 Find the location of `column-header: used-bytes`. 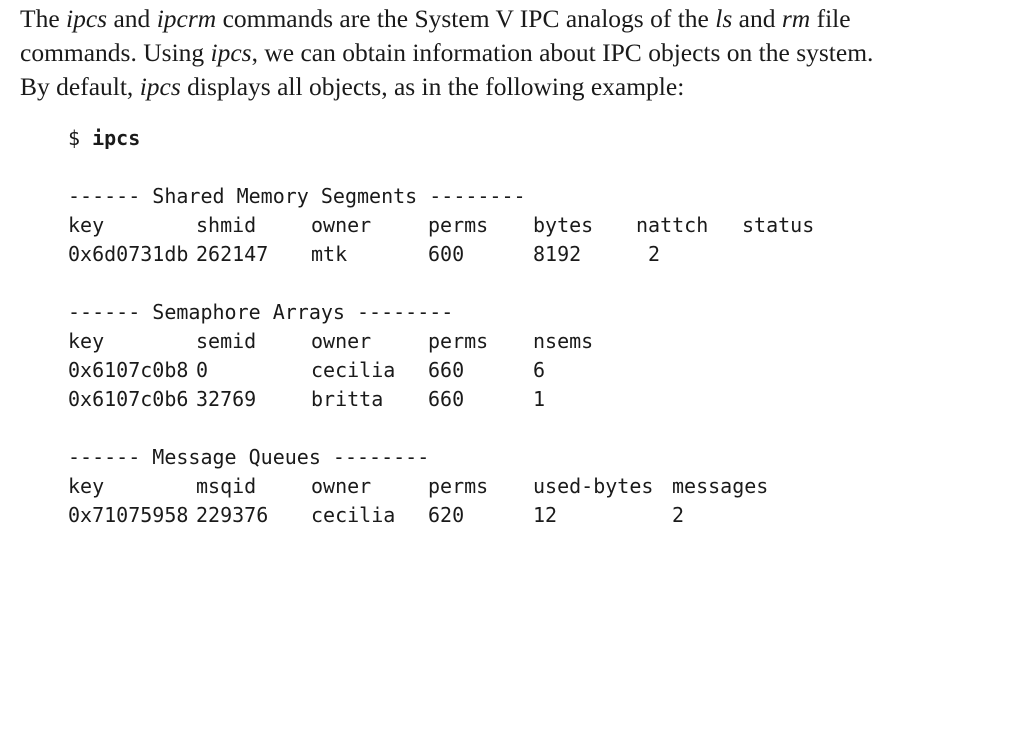

column-header: used-bytes is located at coordinates (593, 486).